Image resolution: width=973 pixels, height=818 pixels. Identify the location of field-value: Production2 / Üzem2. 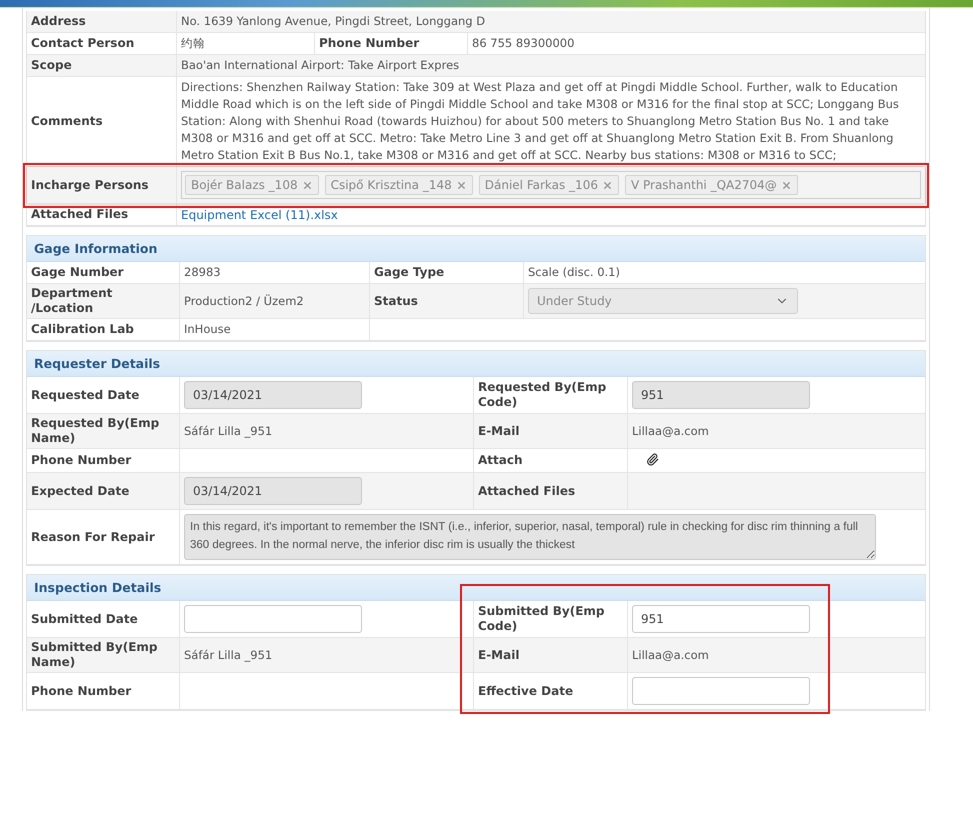
(244, 301).